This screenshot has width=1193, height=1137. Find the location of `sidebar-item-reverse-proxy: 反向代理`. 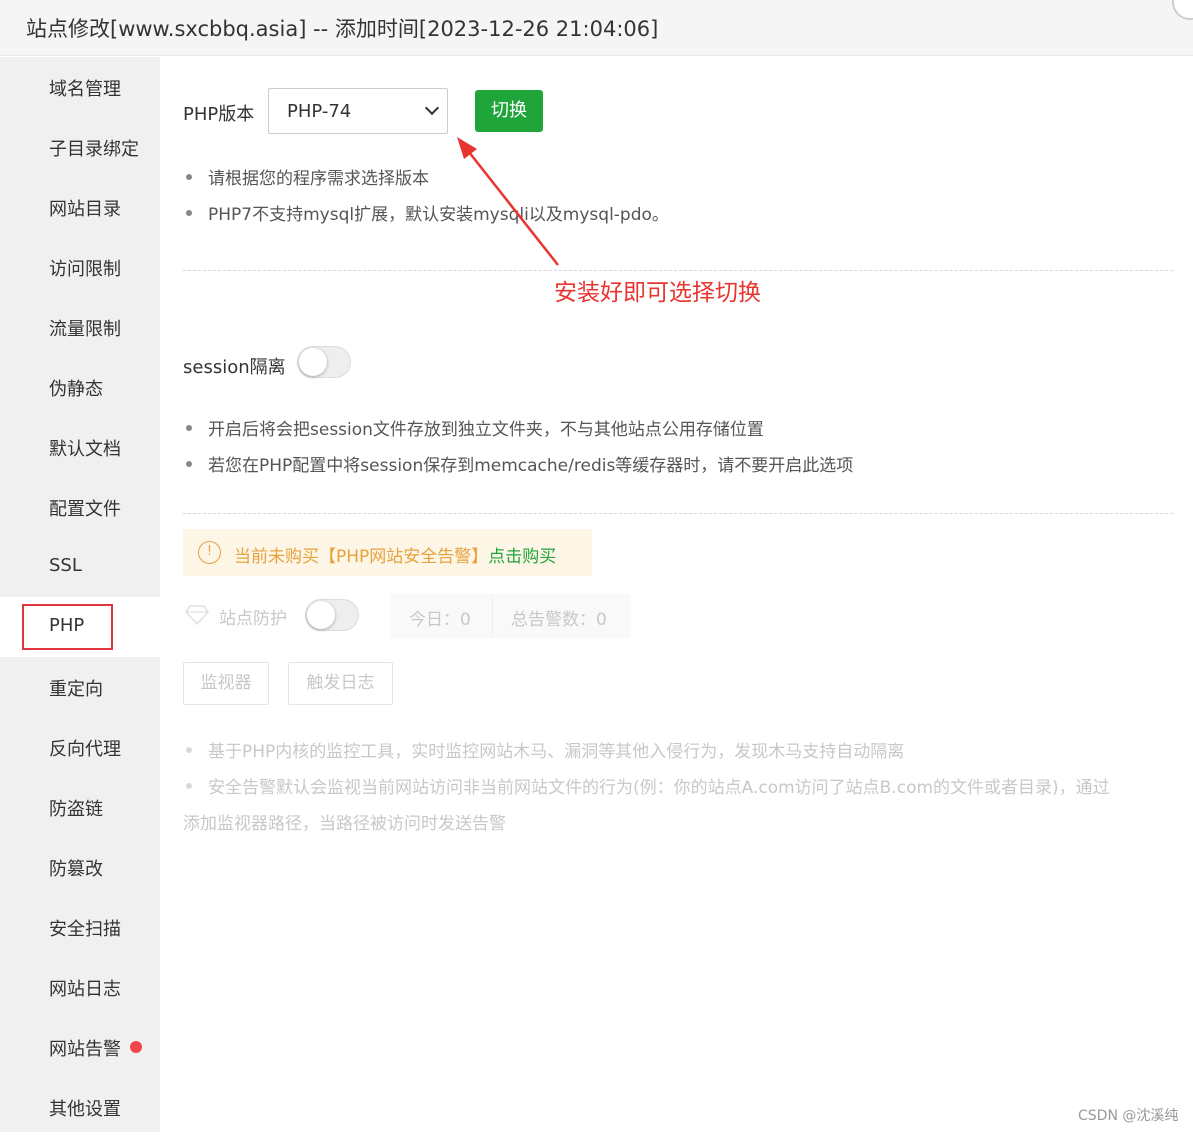

sidebar-item-reverse-proxy: 反向代理 is located at coordinates (80, 747).